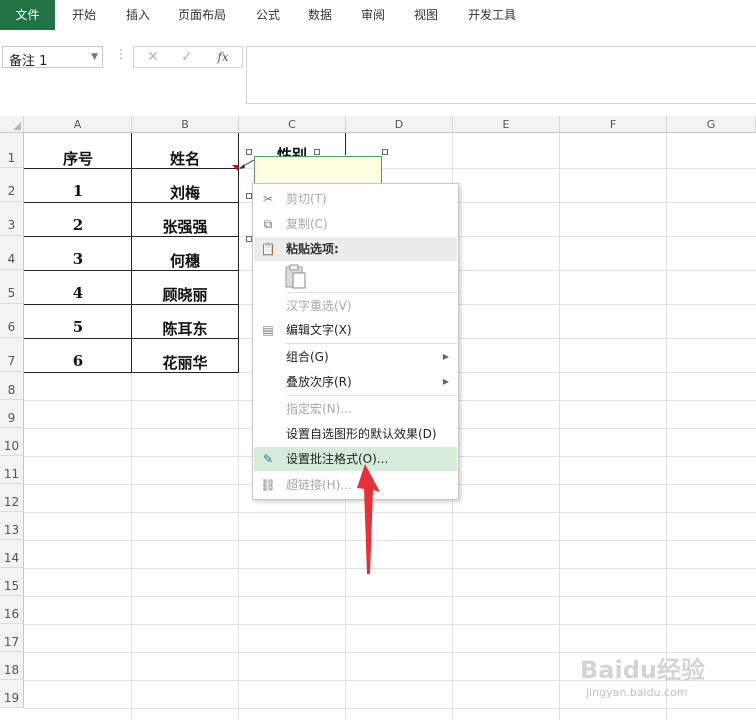  What do you see at coordinates (292, 124) in the screenshot?
I see `column-header-c: C` at bounding box center [292, 124].